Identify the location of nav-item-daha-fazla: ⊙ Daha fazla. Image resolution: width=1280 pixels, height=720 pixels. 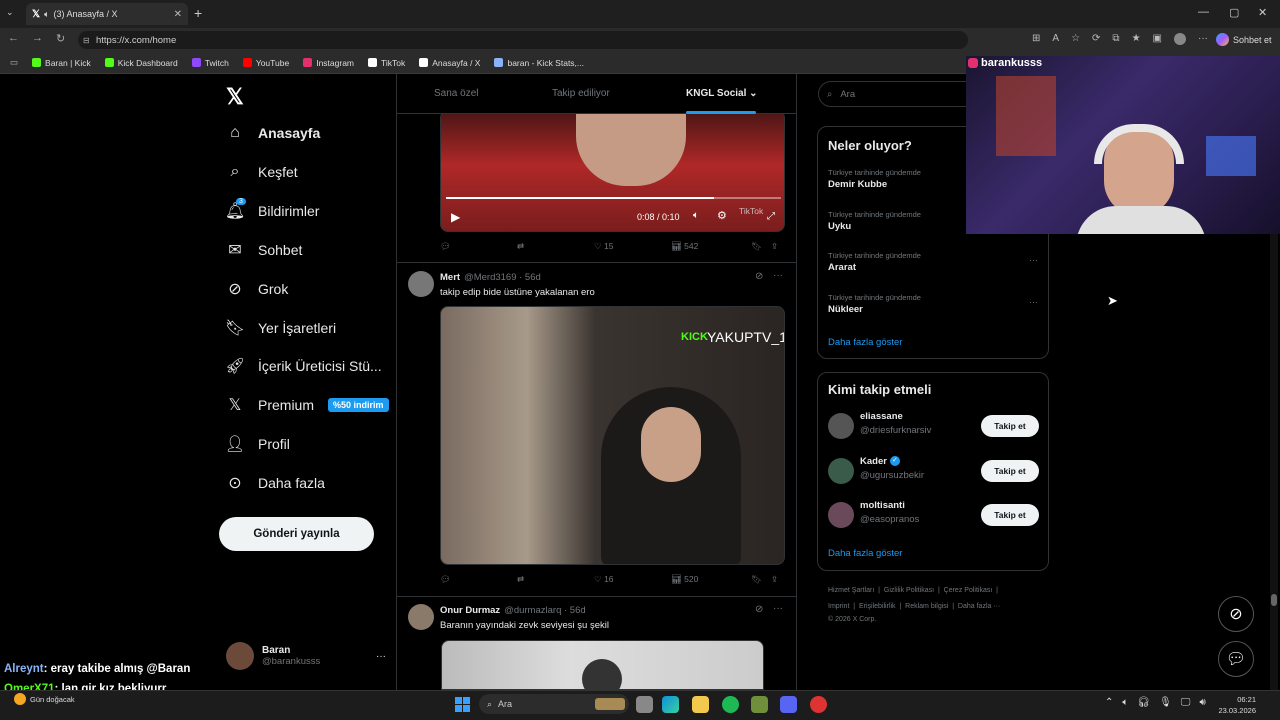
(275, 483).